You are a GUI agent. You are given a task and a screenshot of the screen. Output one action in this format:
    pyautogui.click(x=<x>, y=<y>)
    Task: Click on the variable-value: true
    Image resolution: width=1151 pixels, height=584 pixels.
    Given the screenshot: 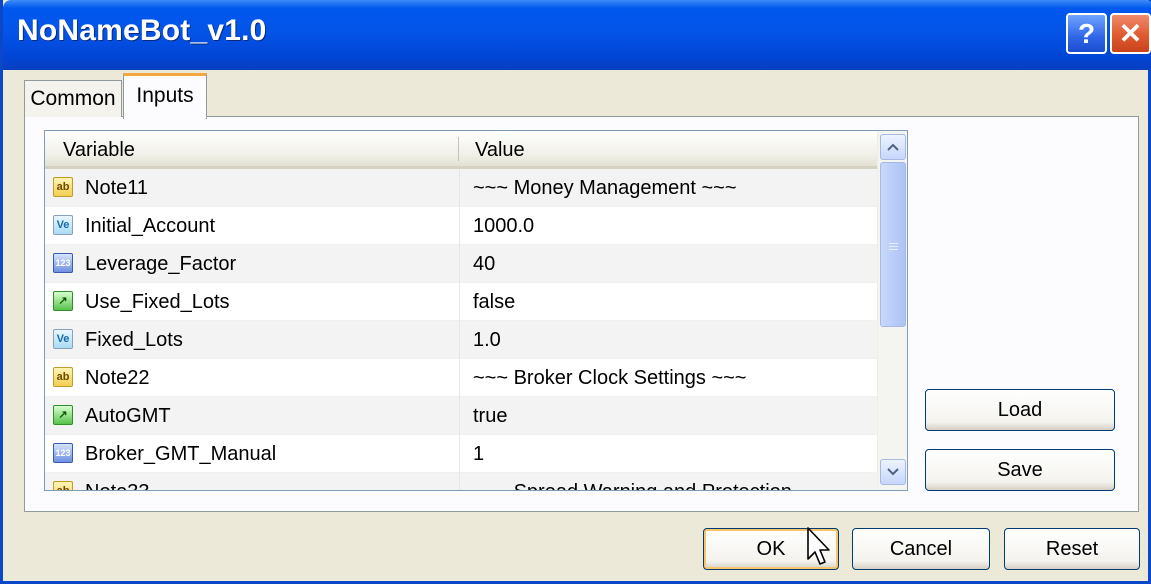 What is the action you would take?
    pyautogui.click(x=490, y=416)
    